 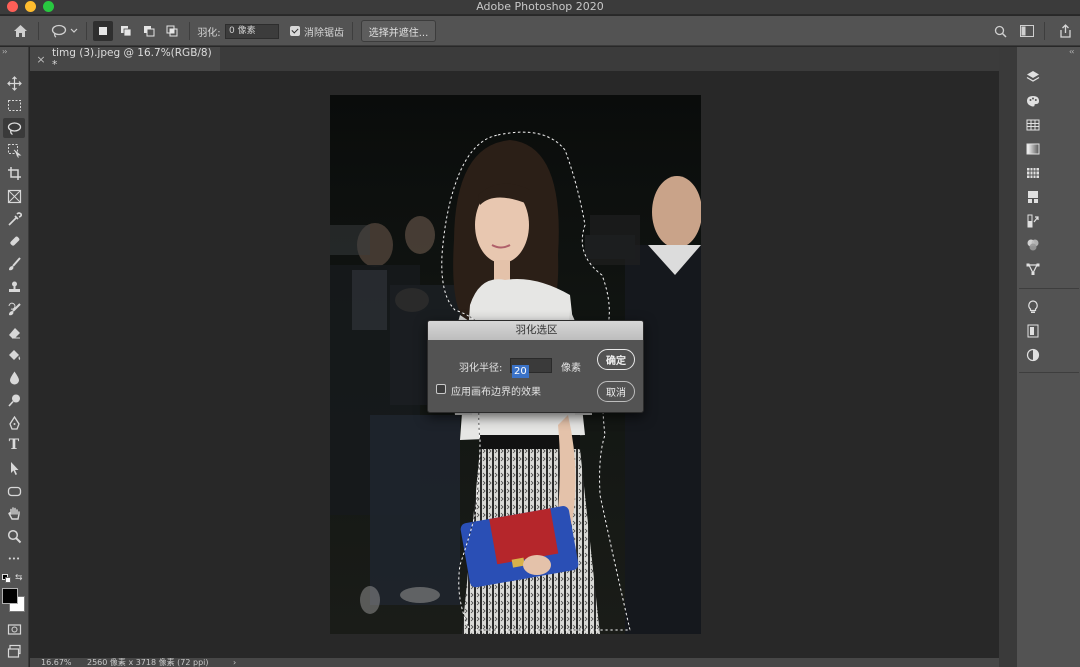 I want to click on collapse-toolbar-icon: ››, so click(x=5, y=51).